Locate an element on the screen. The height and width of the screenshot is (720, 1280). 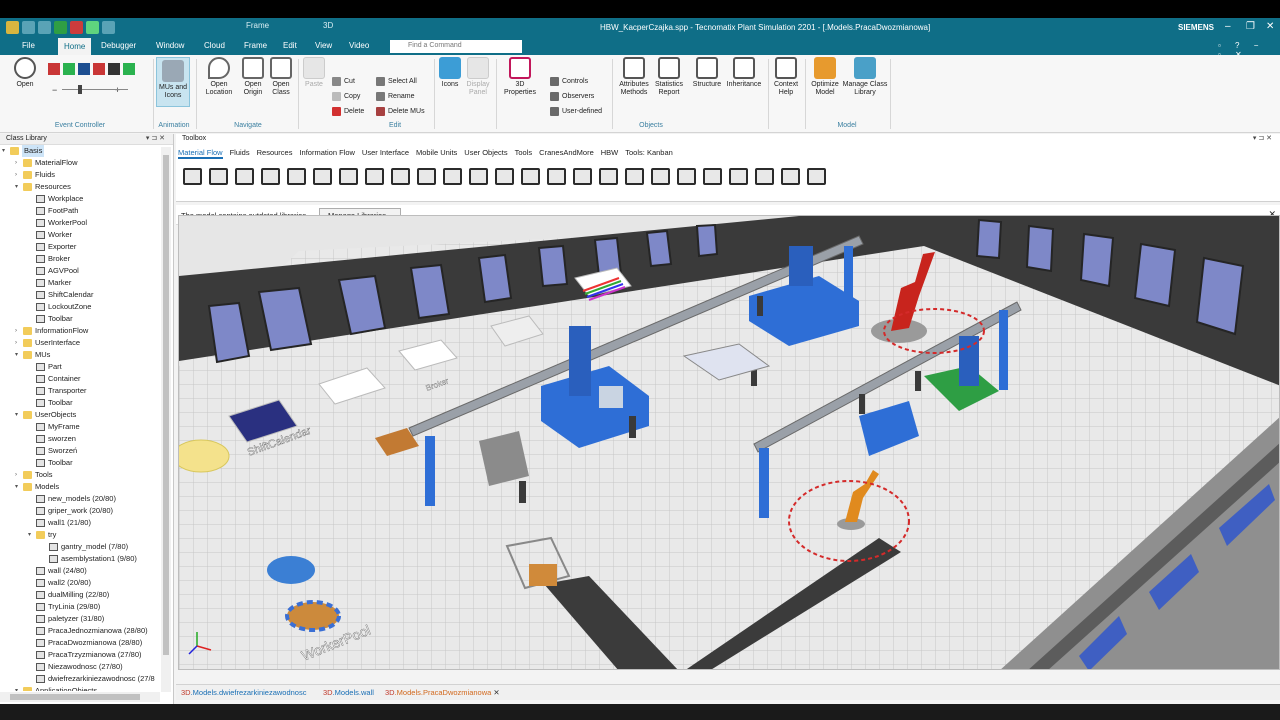
tree-item: Marker is located at coordinates (80, 283).